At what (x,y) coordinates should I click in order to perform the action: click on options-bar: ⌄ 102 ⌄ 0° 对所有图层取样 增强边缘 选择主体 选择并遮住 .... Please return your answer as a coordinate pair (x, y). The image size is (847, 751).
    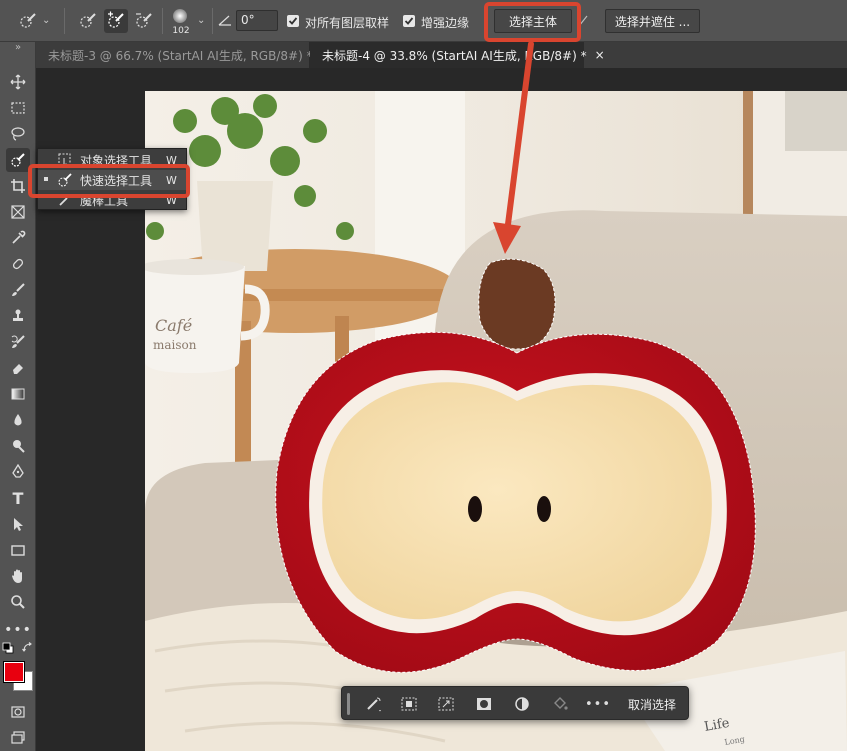
    Looking at the image, I should click on (423, 21).